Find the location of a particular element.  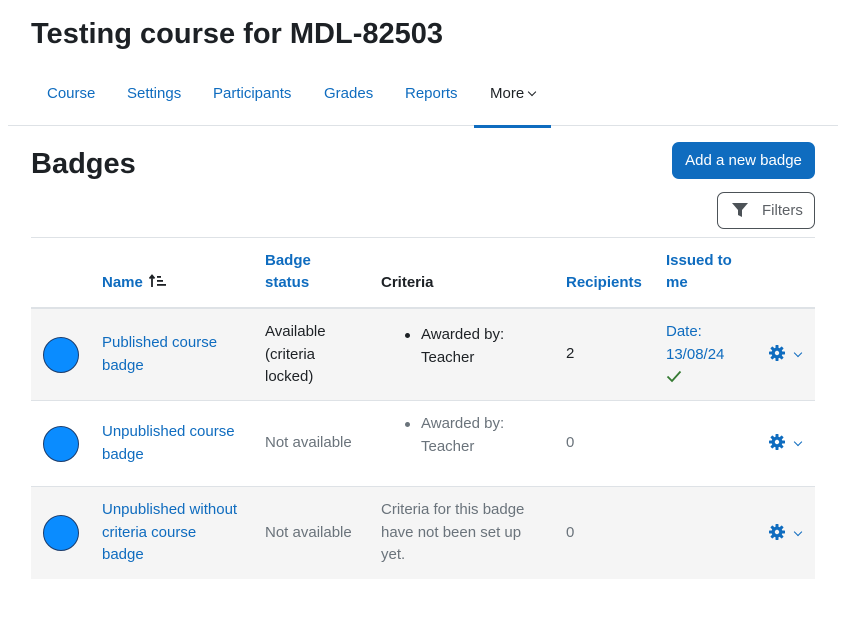

issued-date: Date: 13/08/24 is located at coordinates (695, 352).